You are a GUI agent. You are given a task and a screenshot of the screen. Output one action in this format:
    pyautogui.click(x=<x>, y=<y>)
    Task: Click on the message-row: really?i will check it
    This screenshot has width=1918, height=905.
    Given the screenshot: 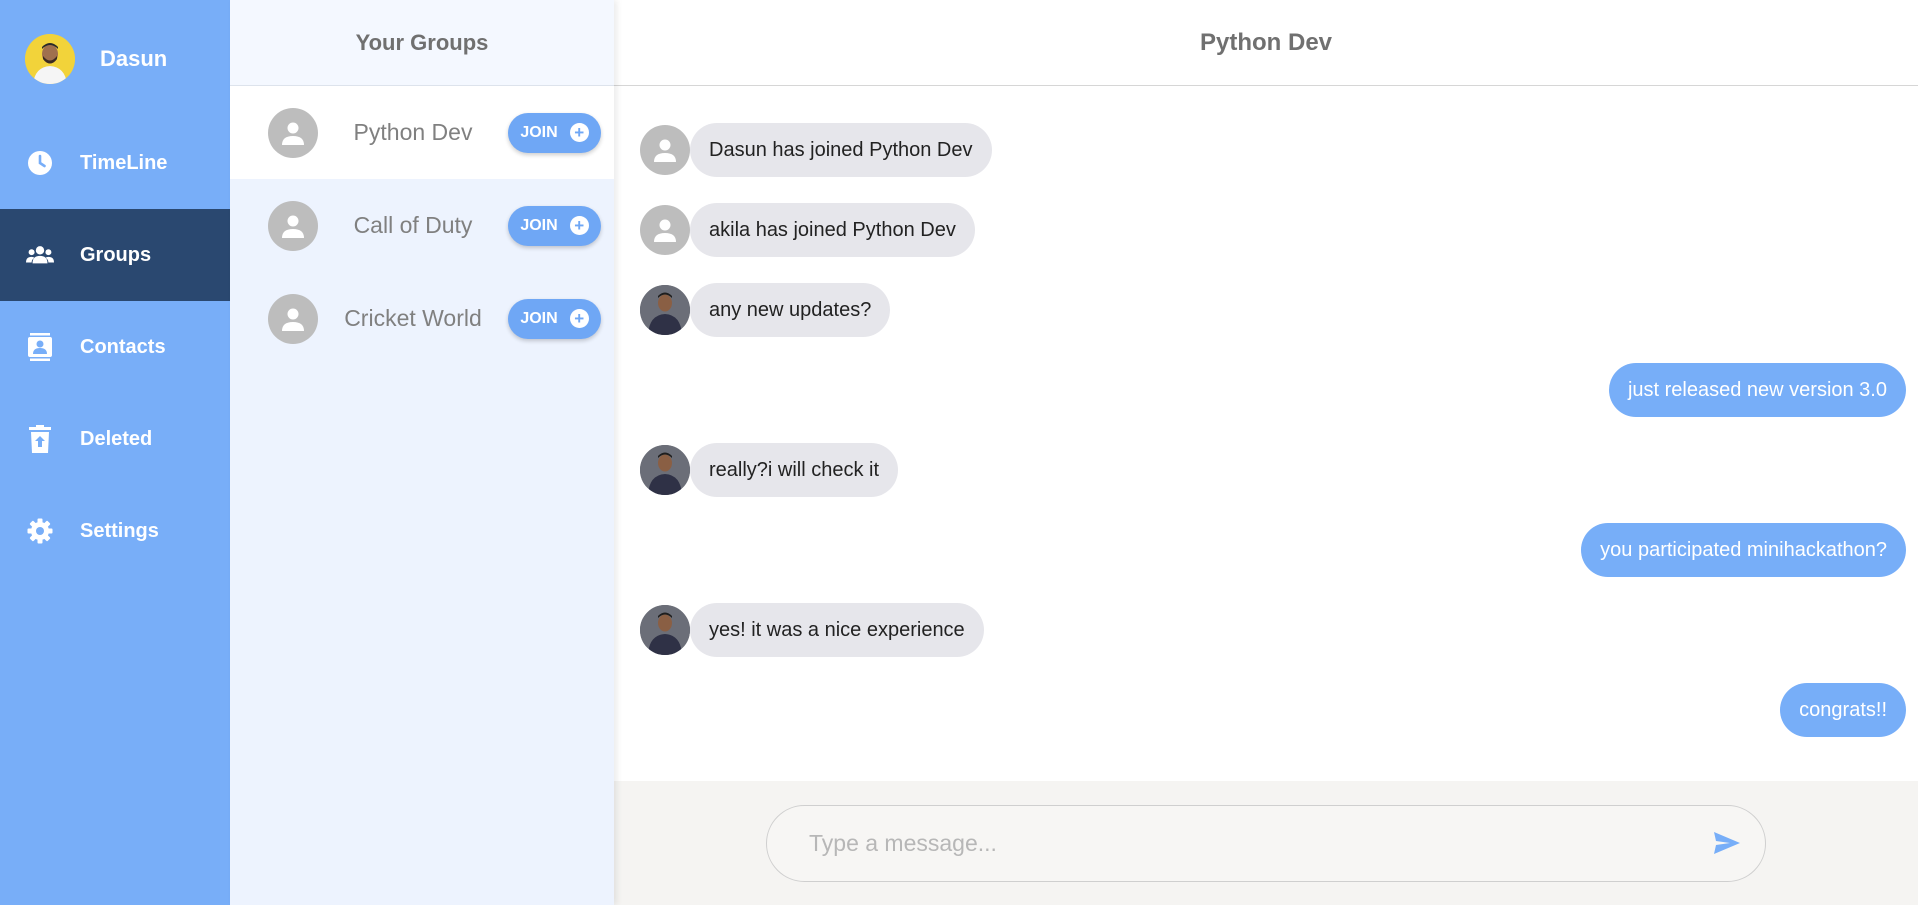 What is the action you would take?
    pyautogui.click(x=1266, y=470)
    